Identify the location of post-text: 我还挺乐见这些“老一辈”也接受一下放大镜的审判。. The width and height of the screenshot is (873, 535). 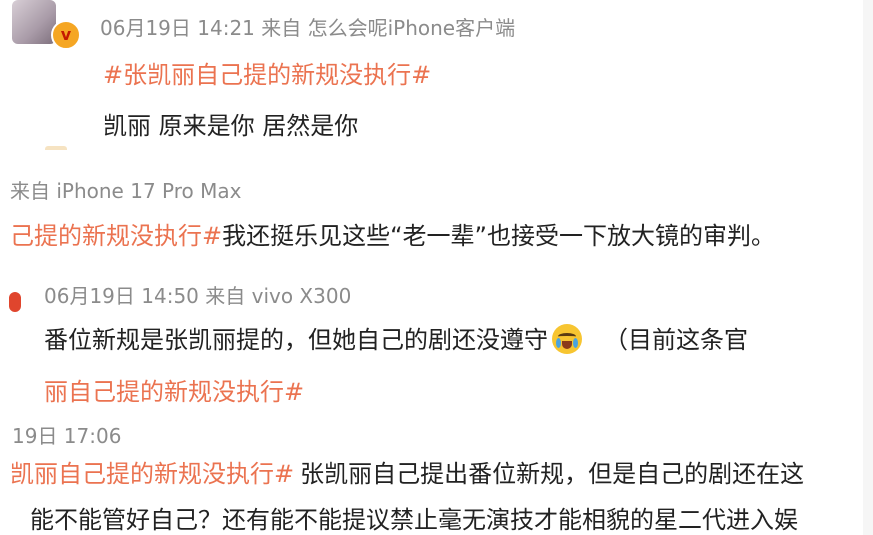
(498, 236).